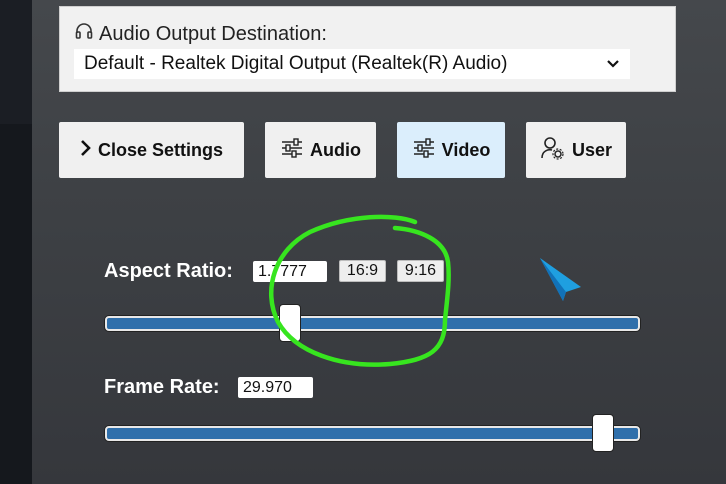 Image resolution: width=726 pixels, height=484 pixels. I want to click on user-gear-icon, so click(553, 150).